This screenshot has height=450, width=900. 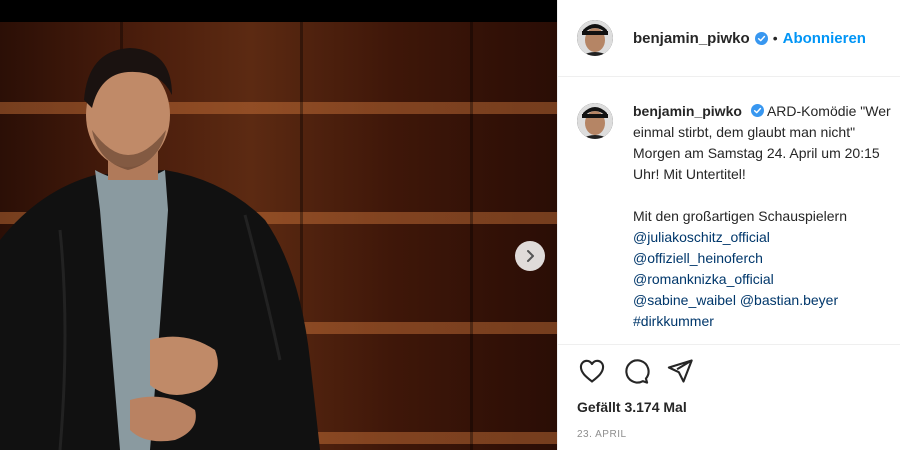 What do you see at coordinates (632, 407) in the screenshot?
I see `likes-count: Gefällt 3.174 Mal` at bounding box center [632, 407].